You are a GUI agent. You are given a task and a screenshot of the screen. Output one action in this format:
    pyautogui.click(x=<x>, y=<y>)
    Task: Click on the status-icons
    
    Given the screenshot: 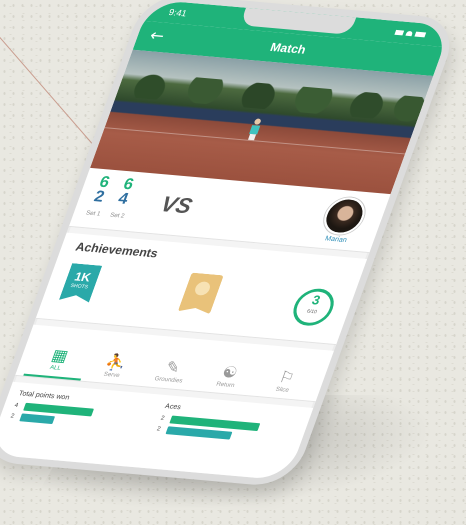 What is the action you would take?
    pyautogui.click(x=410, y=33)
    